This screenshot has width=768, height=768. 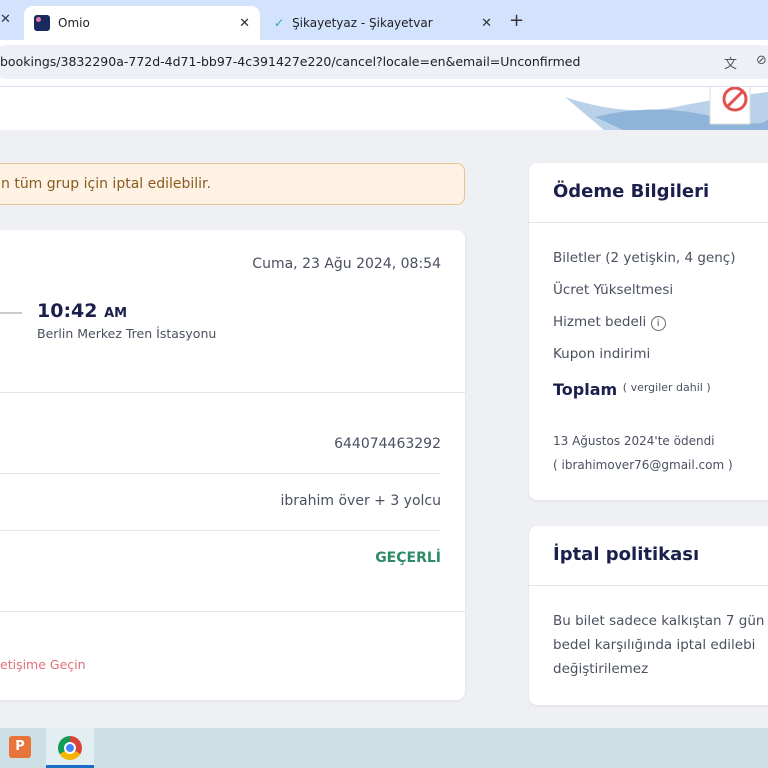 I want to click on paid-date: 13 Ağustos 2024'te ödendi, so click(x=634, y=441).